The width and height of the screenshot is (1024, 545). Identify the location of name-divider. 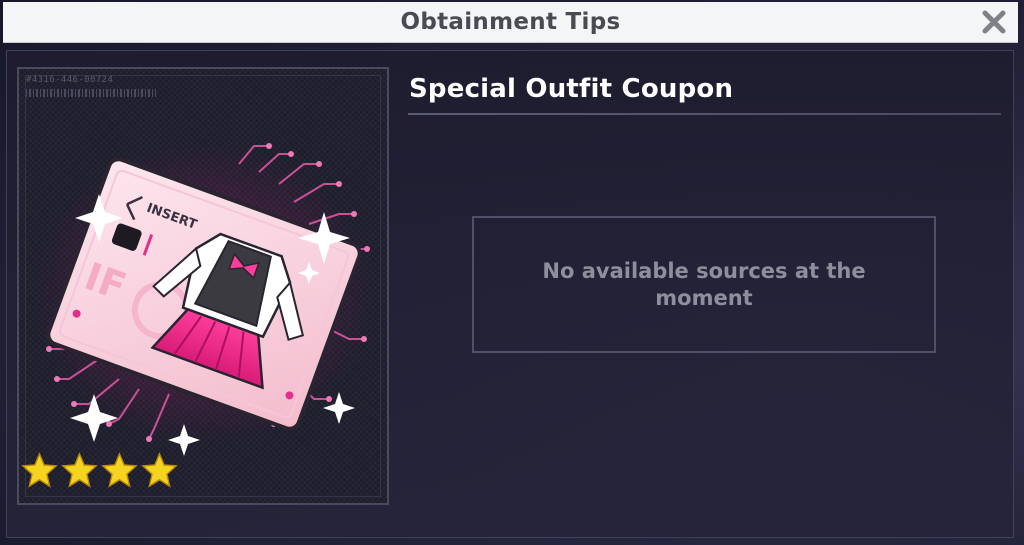
(704, 114).